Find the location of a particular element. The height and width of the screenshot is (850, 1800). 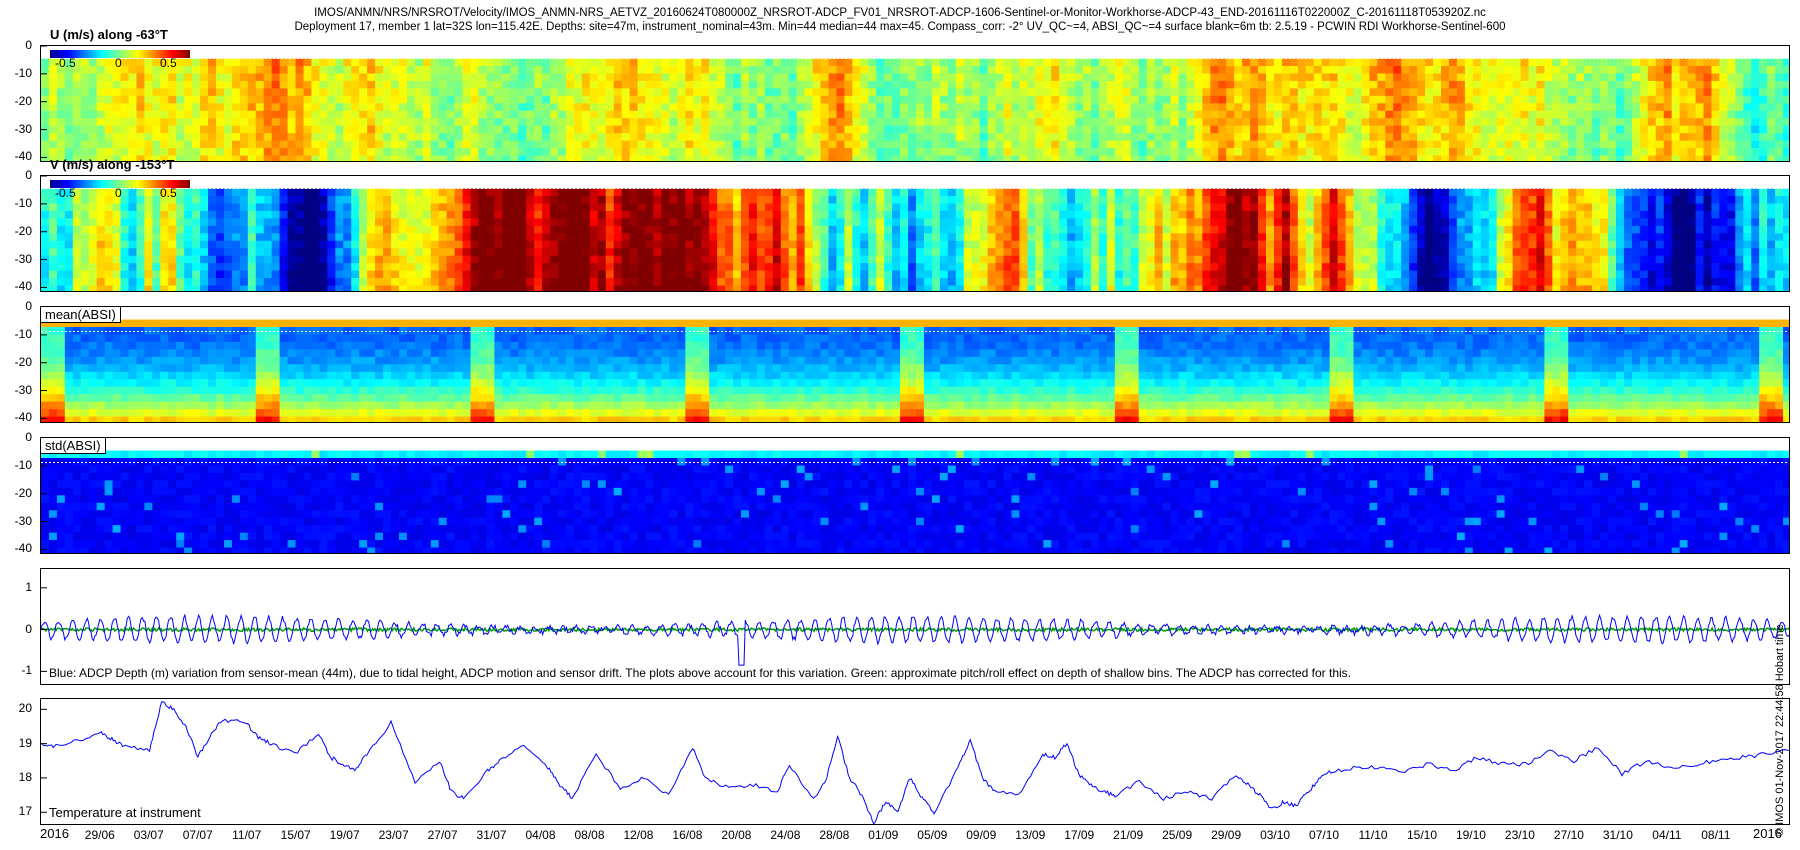

y-tick-label: 17 is located at coordinates (25, 811).